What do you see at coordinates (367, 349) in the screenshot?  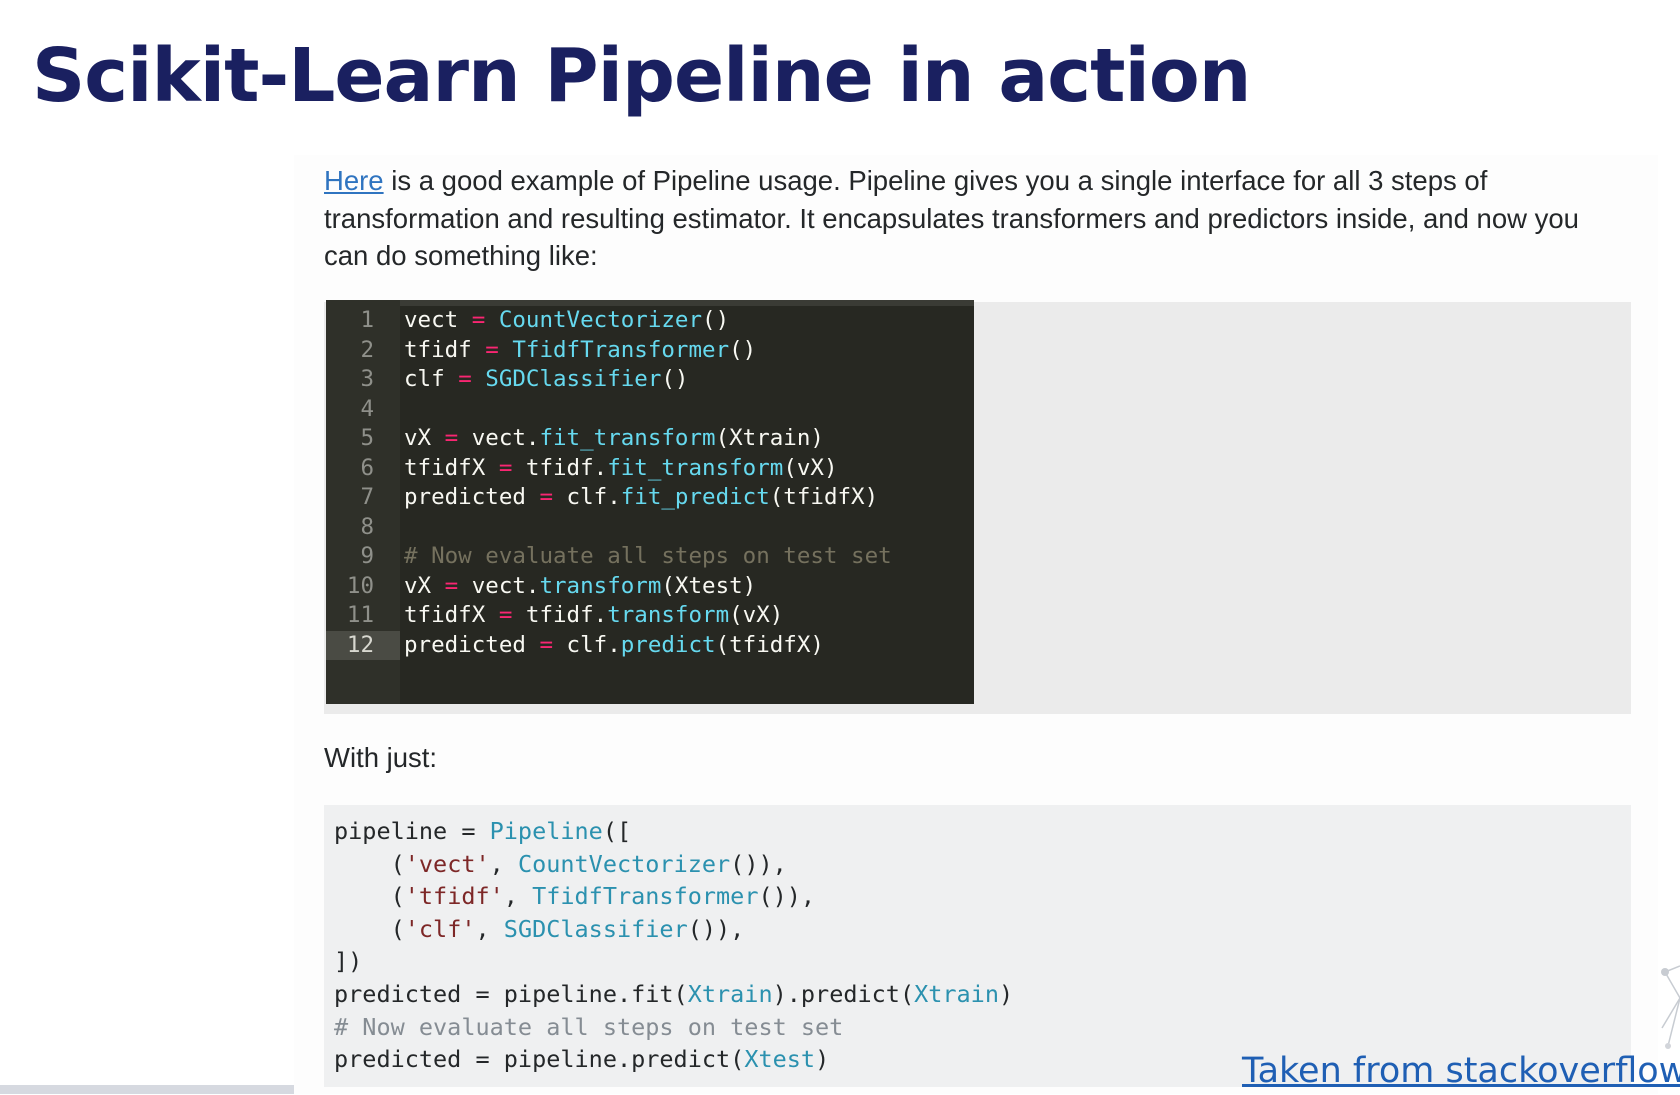 I see `line-number: 2` at bounding box center [367, 349].